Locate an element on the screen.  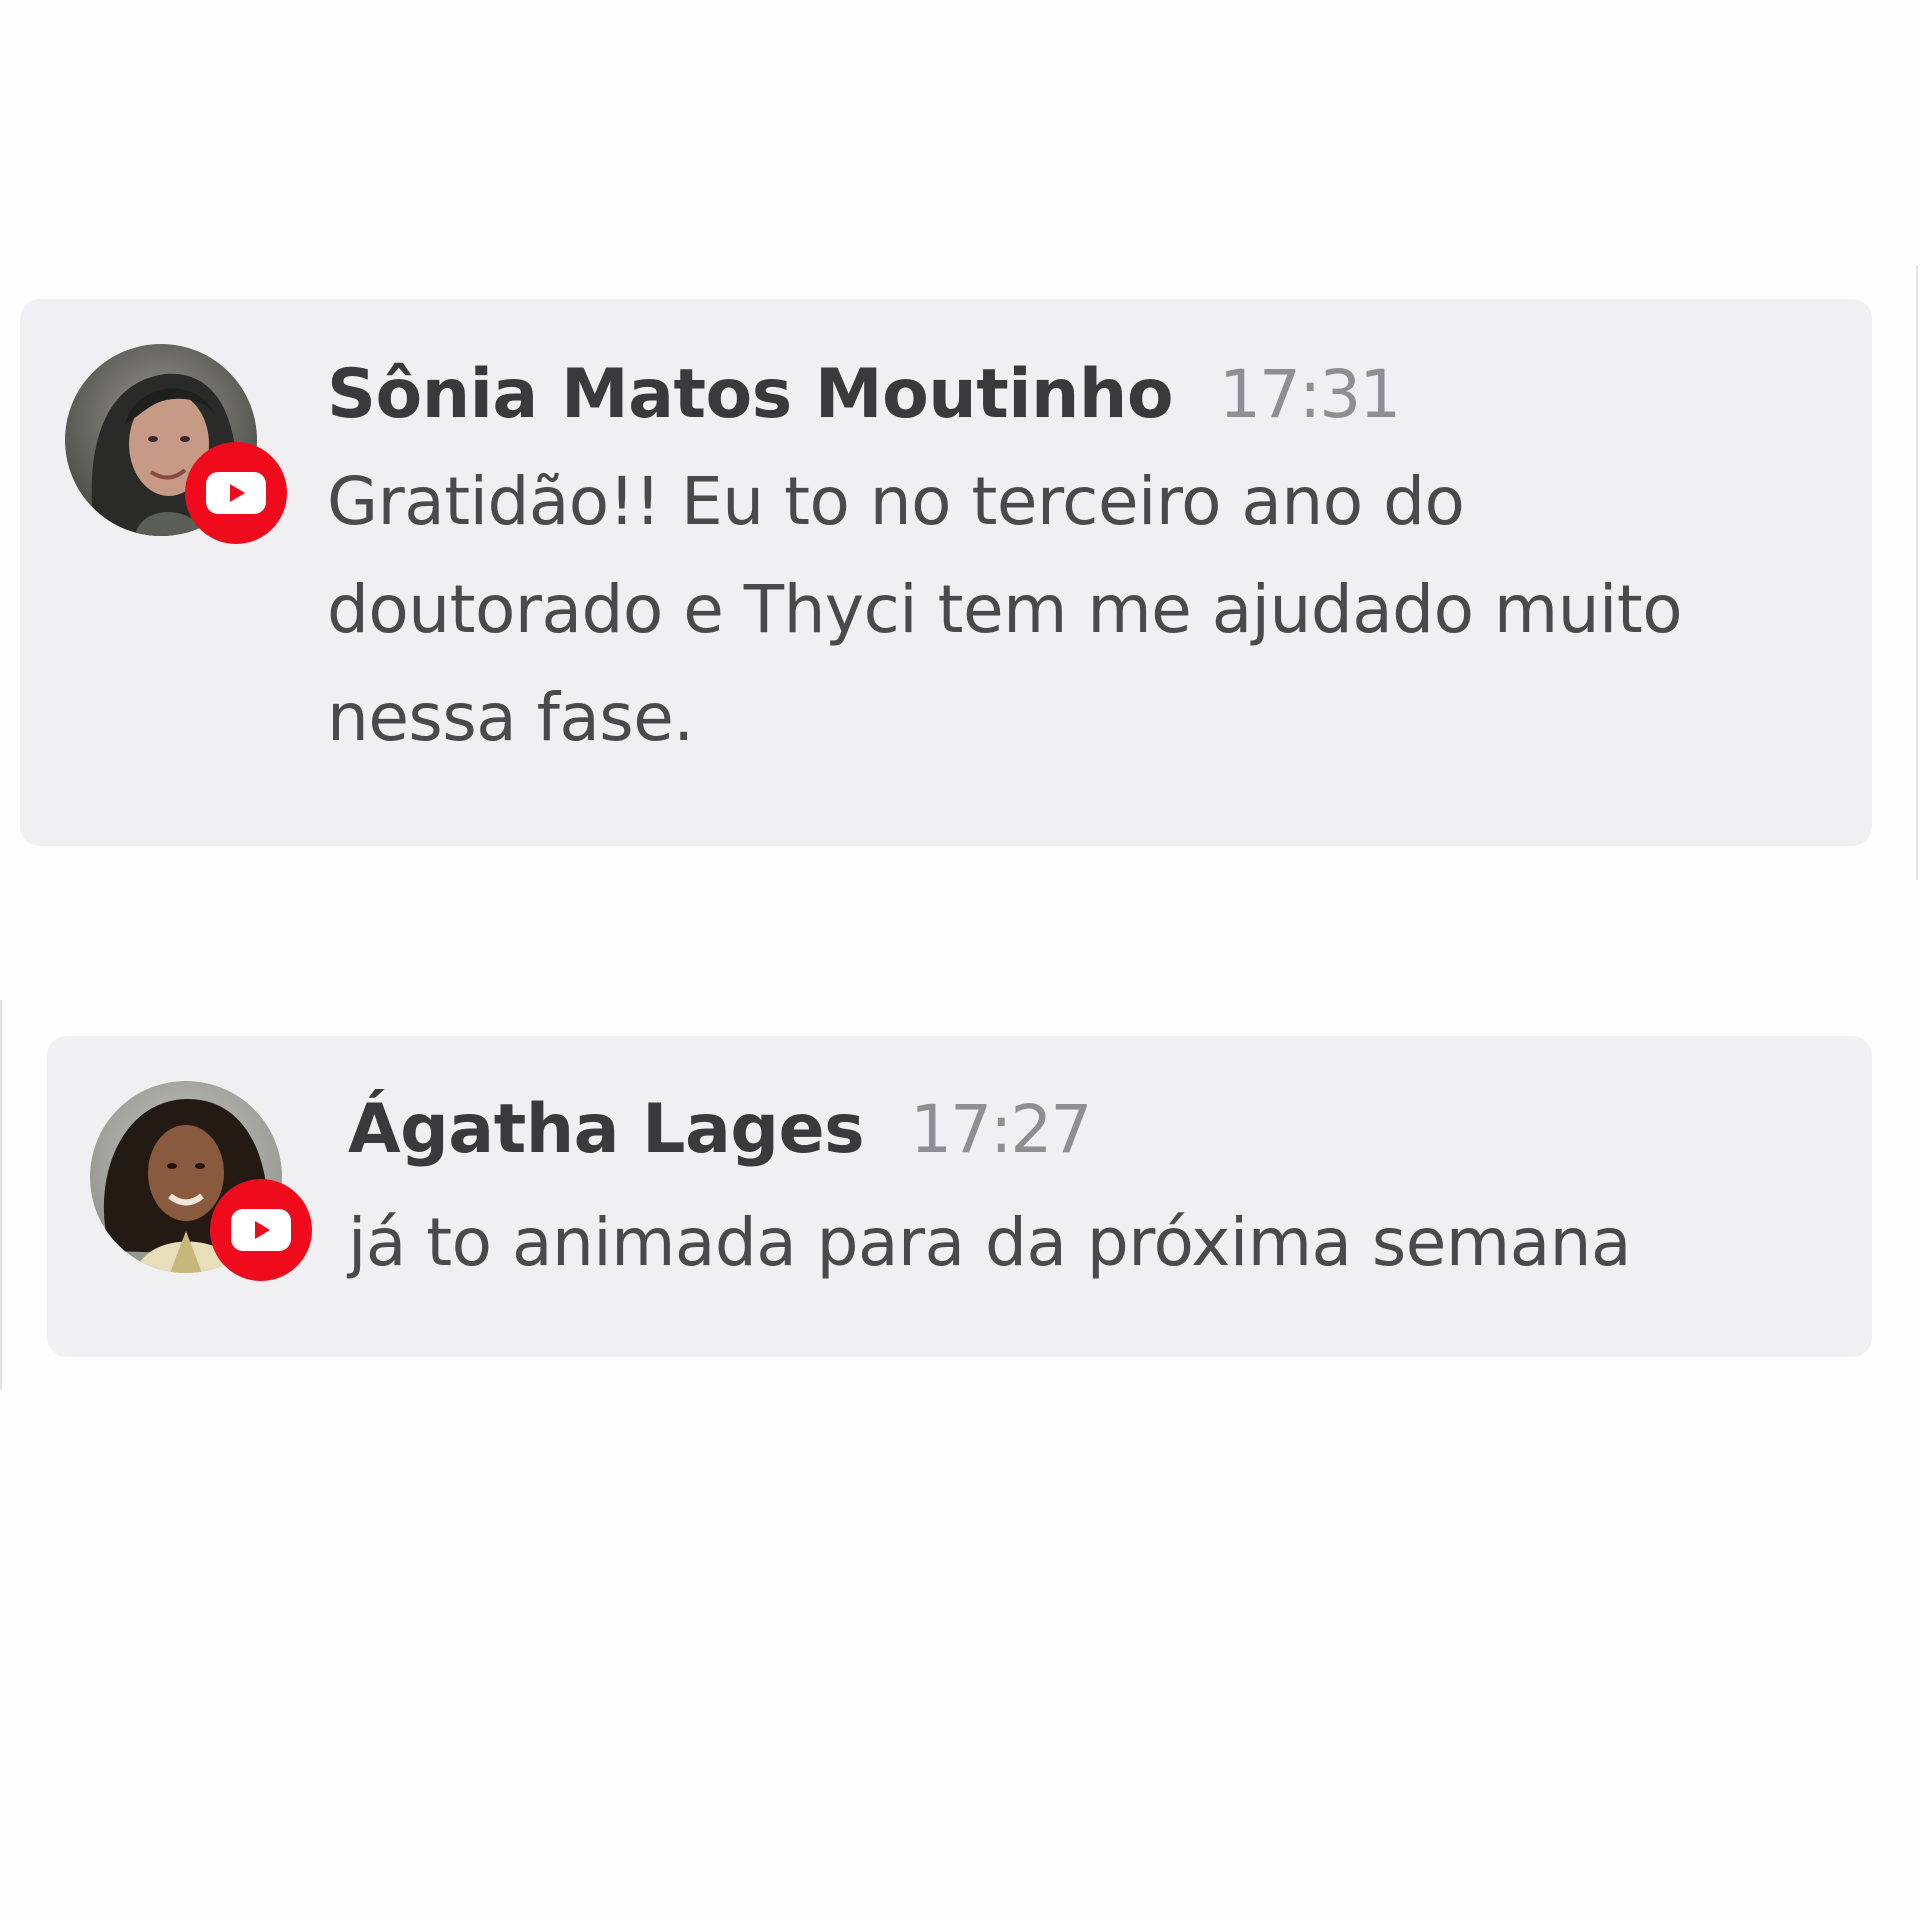
comment-message: já to animada para da próxima semana is located at coordinates (989, 1242).